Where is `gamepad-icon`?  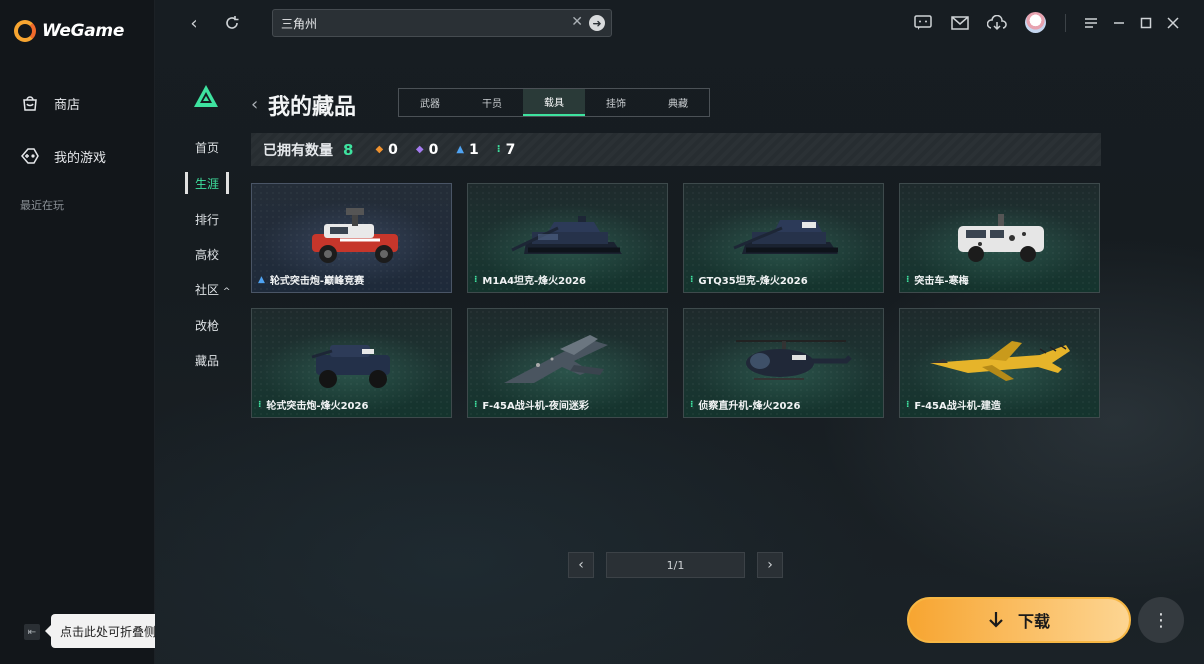
gamepad-icon is located at coordinates (30, 156).